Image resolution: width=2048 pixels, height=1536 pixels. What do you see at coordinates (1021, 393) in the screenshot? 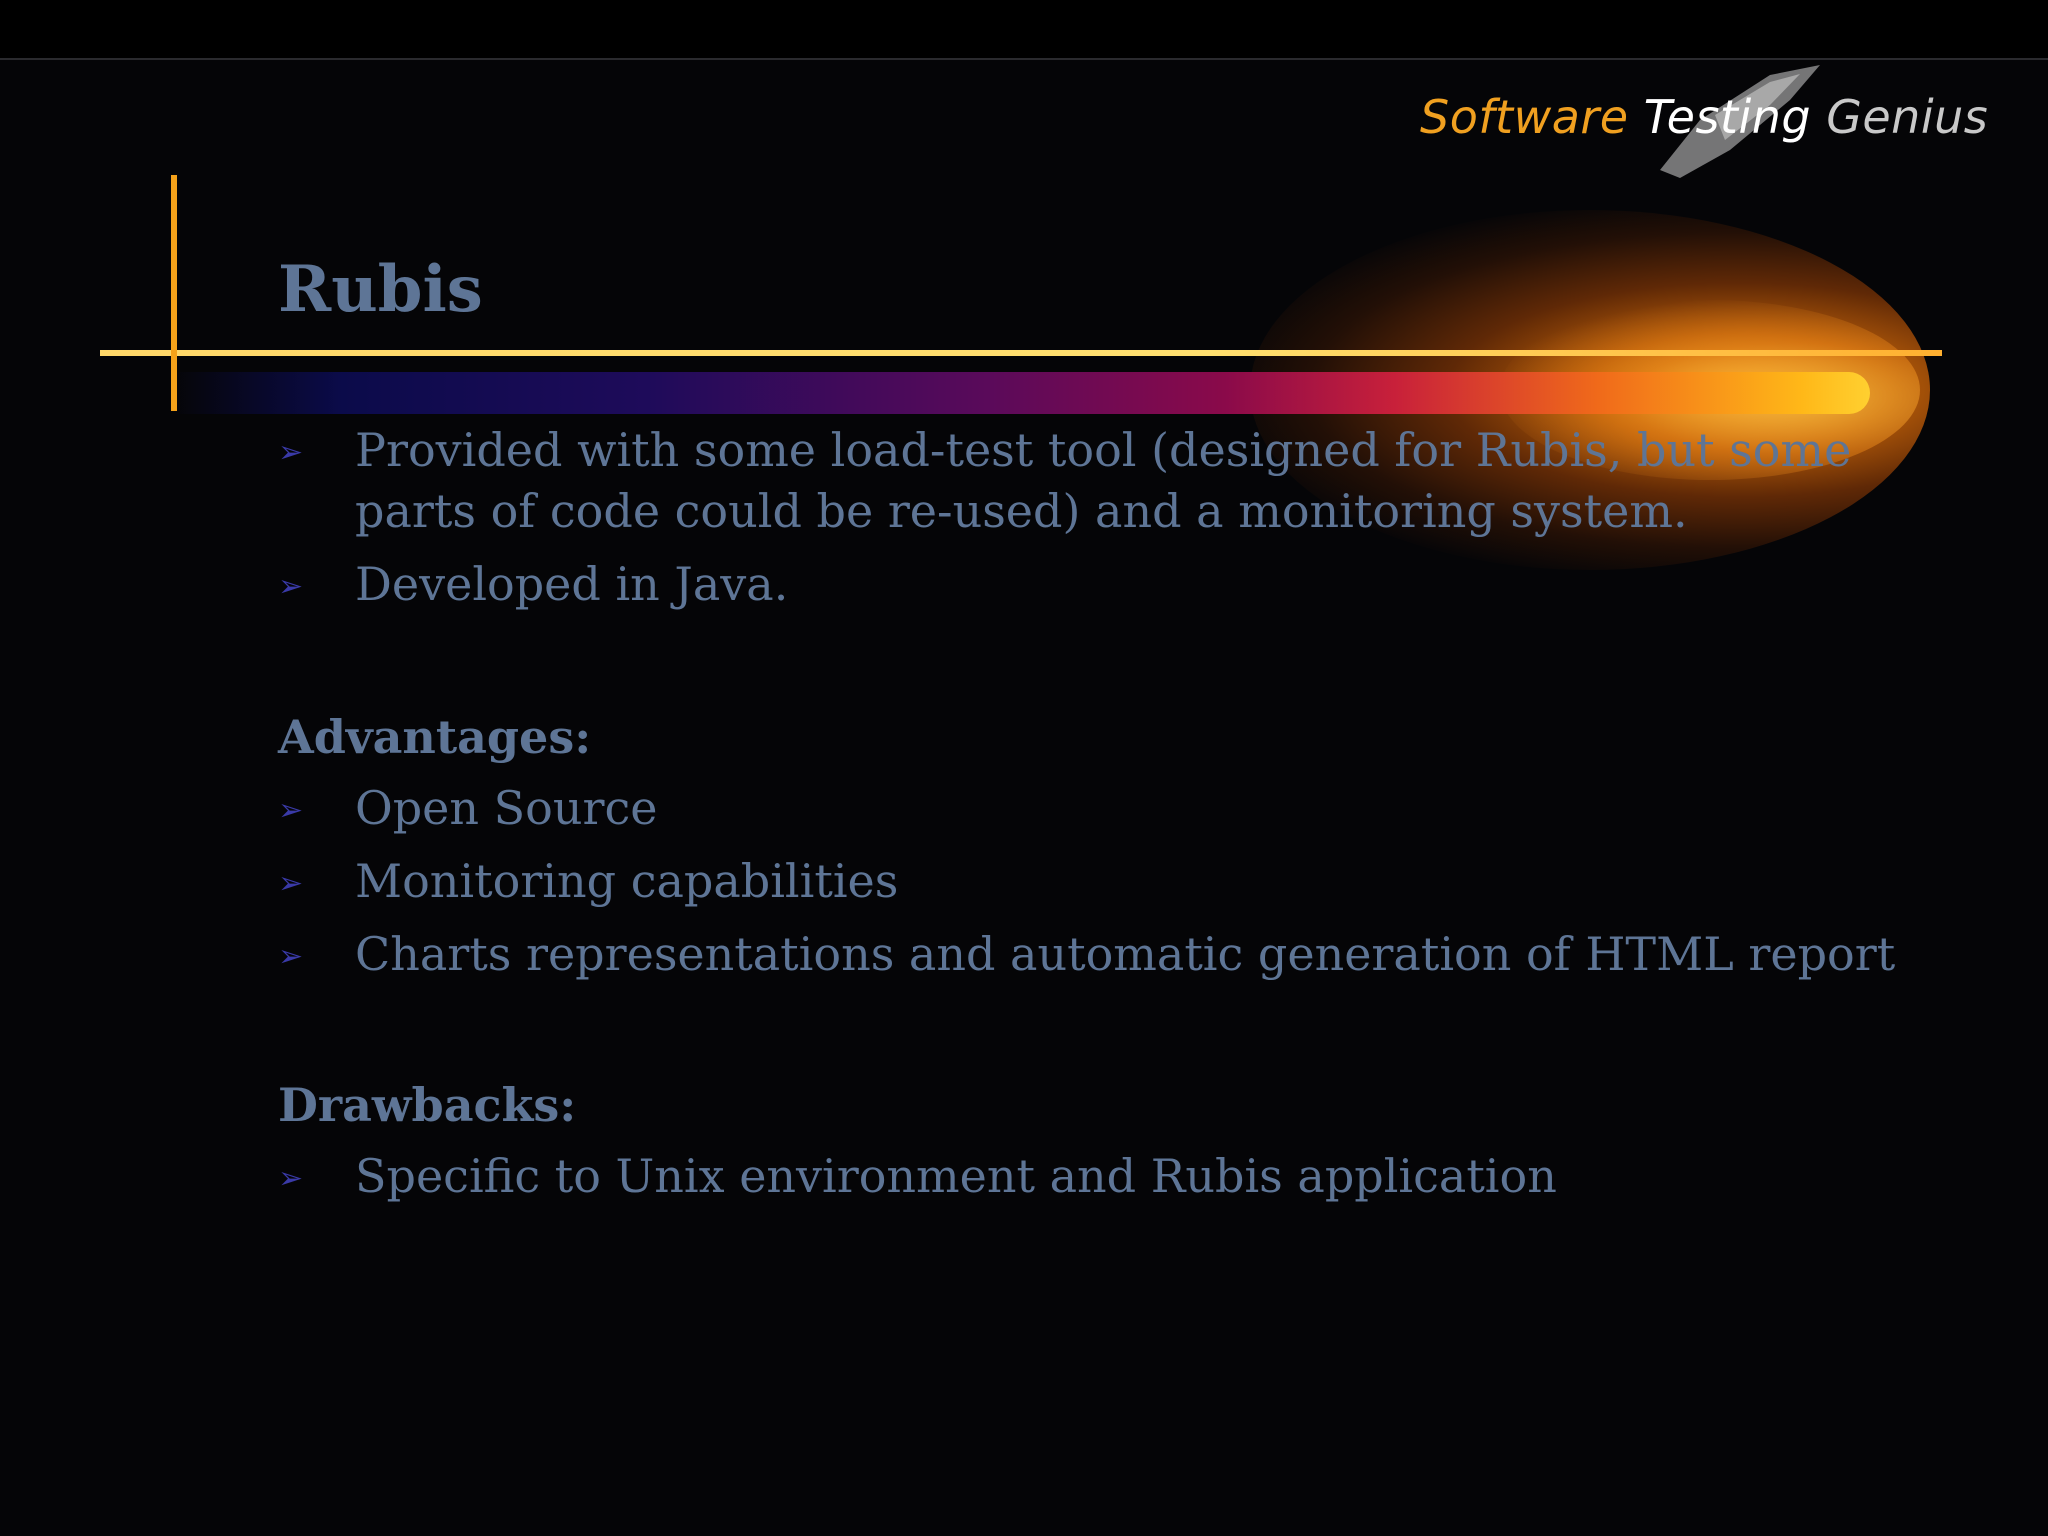
I see `gradient-bar-decoration` at bounding box center [1021, 393].